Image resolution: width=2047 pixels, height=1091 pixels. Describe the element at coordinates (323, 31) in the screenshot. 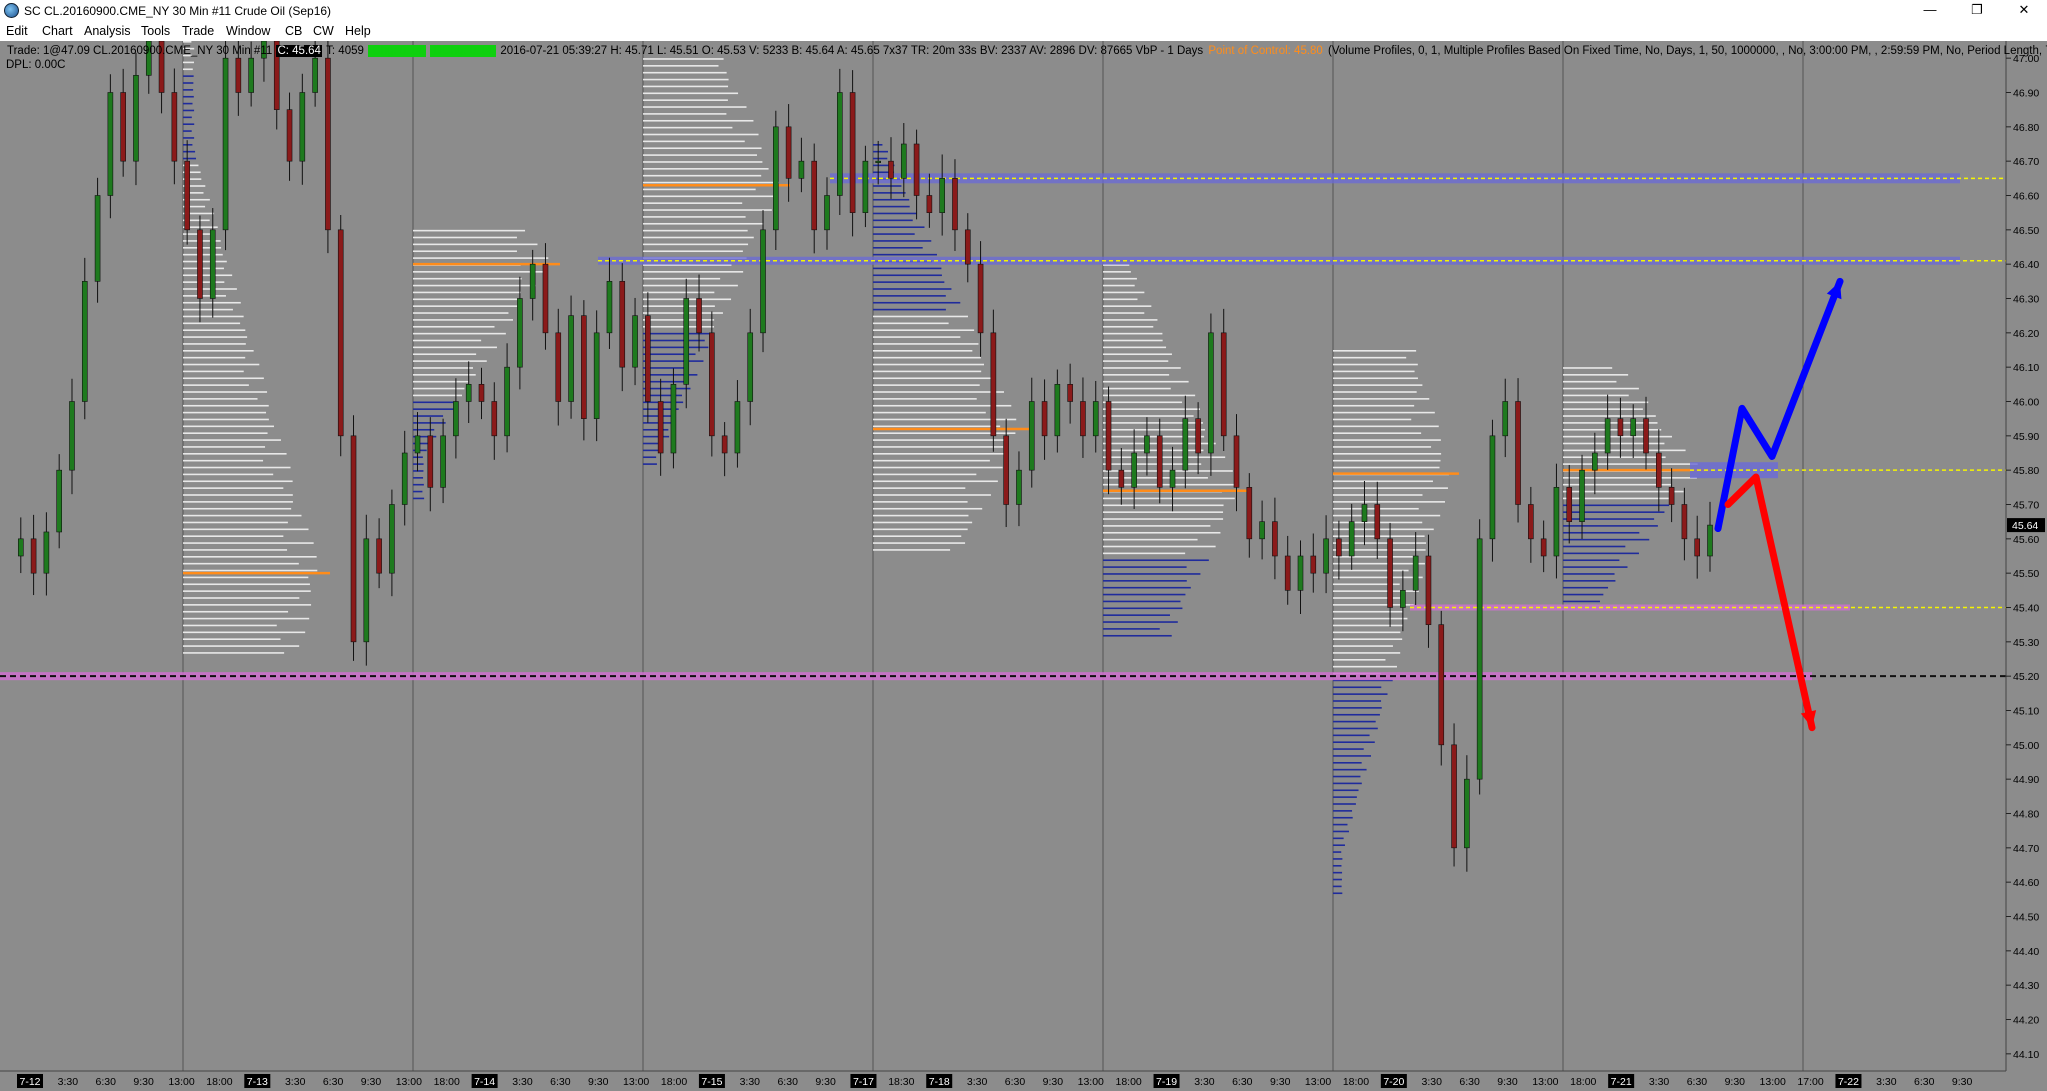

I see `menu-cw: CW` at that location.